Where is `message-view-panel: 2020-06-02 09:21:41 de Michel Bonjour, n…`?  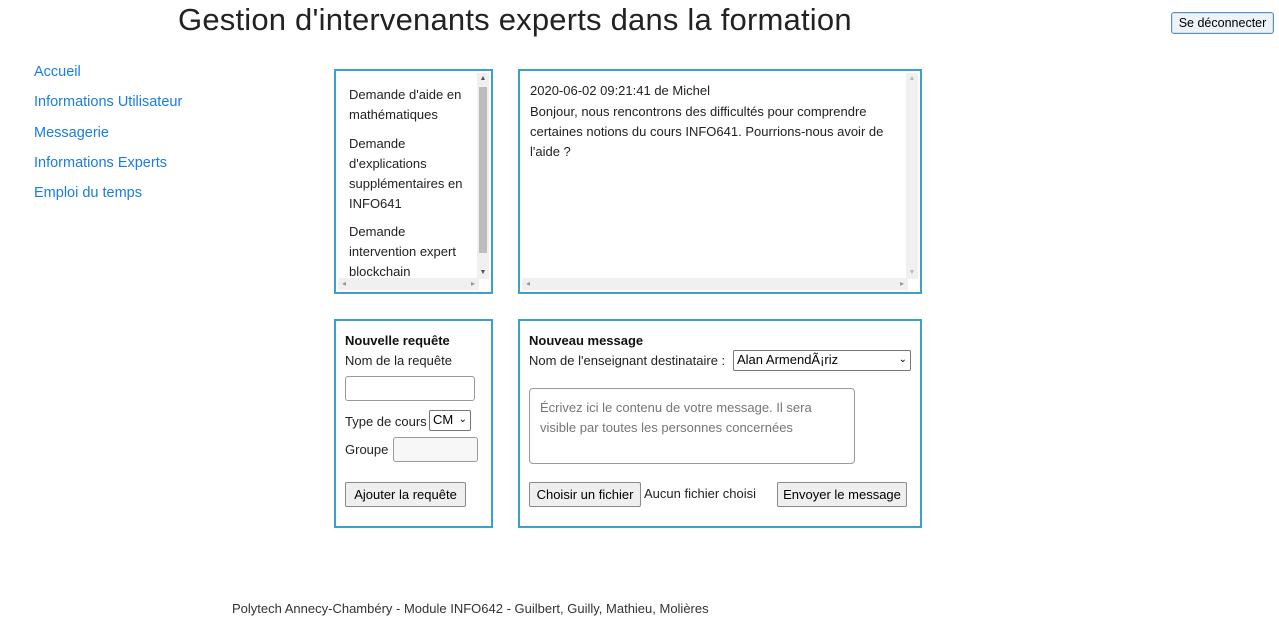
message-view-panel: 2020-06-02 09:21:41 de Michel Bonjour, n… is located at coordinates (720, 181).